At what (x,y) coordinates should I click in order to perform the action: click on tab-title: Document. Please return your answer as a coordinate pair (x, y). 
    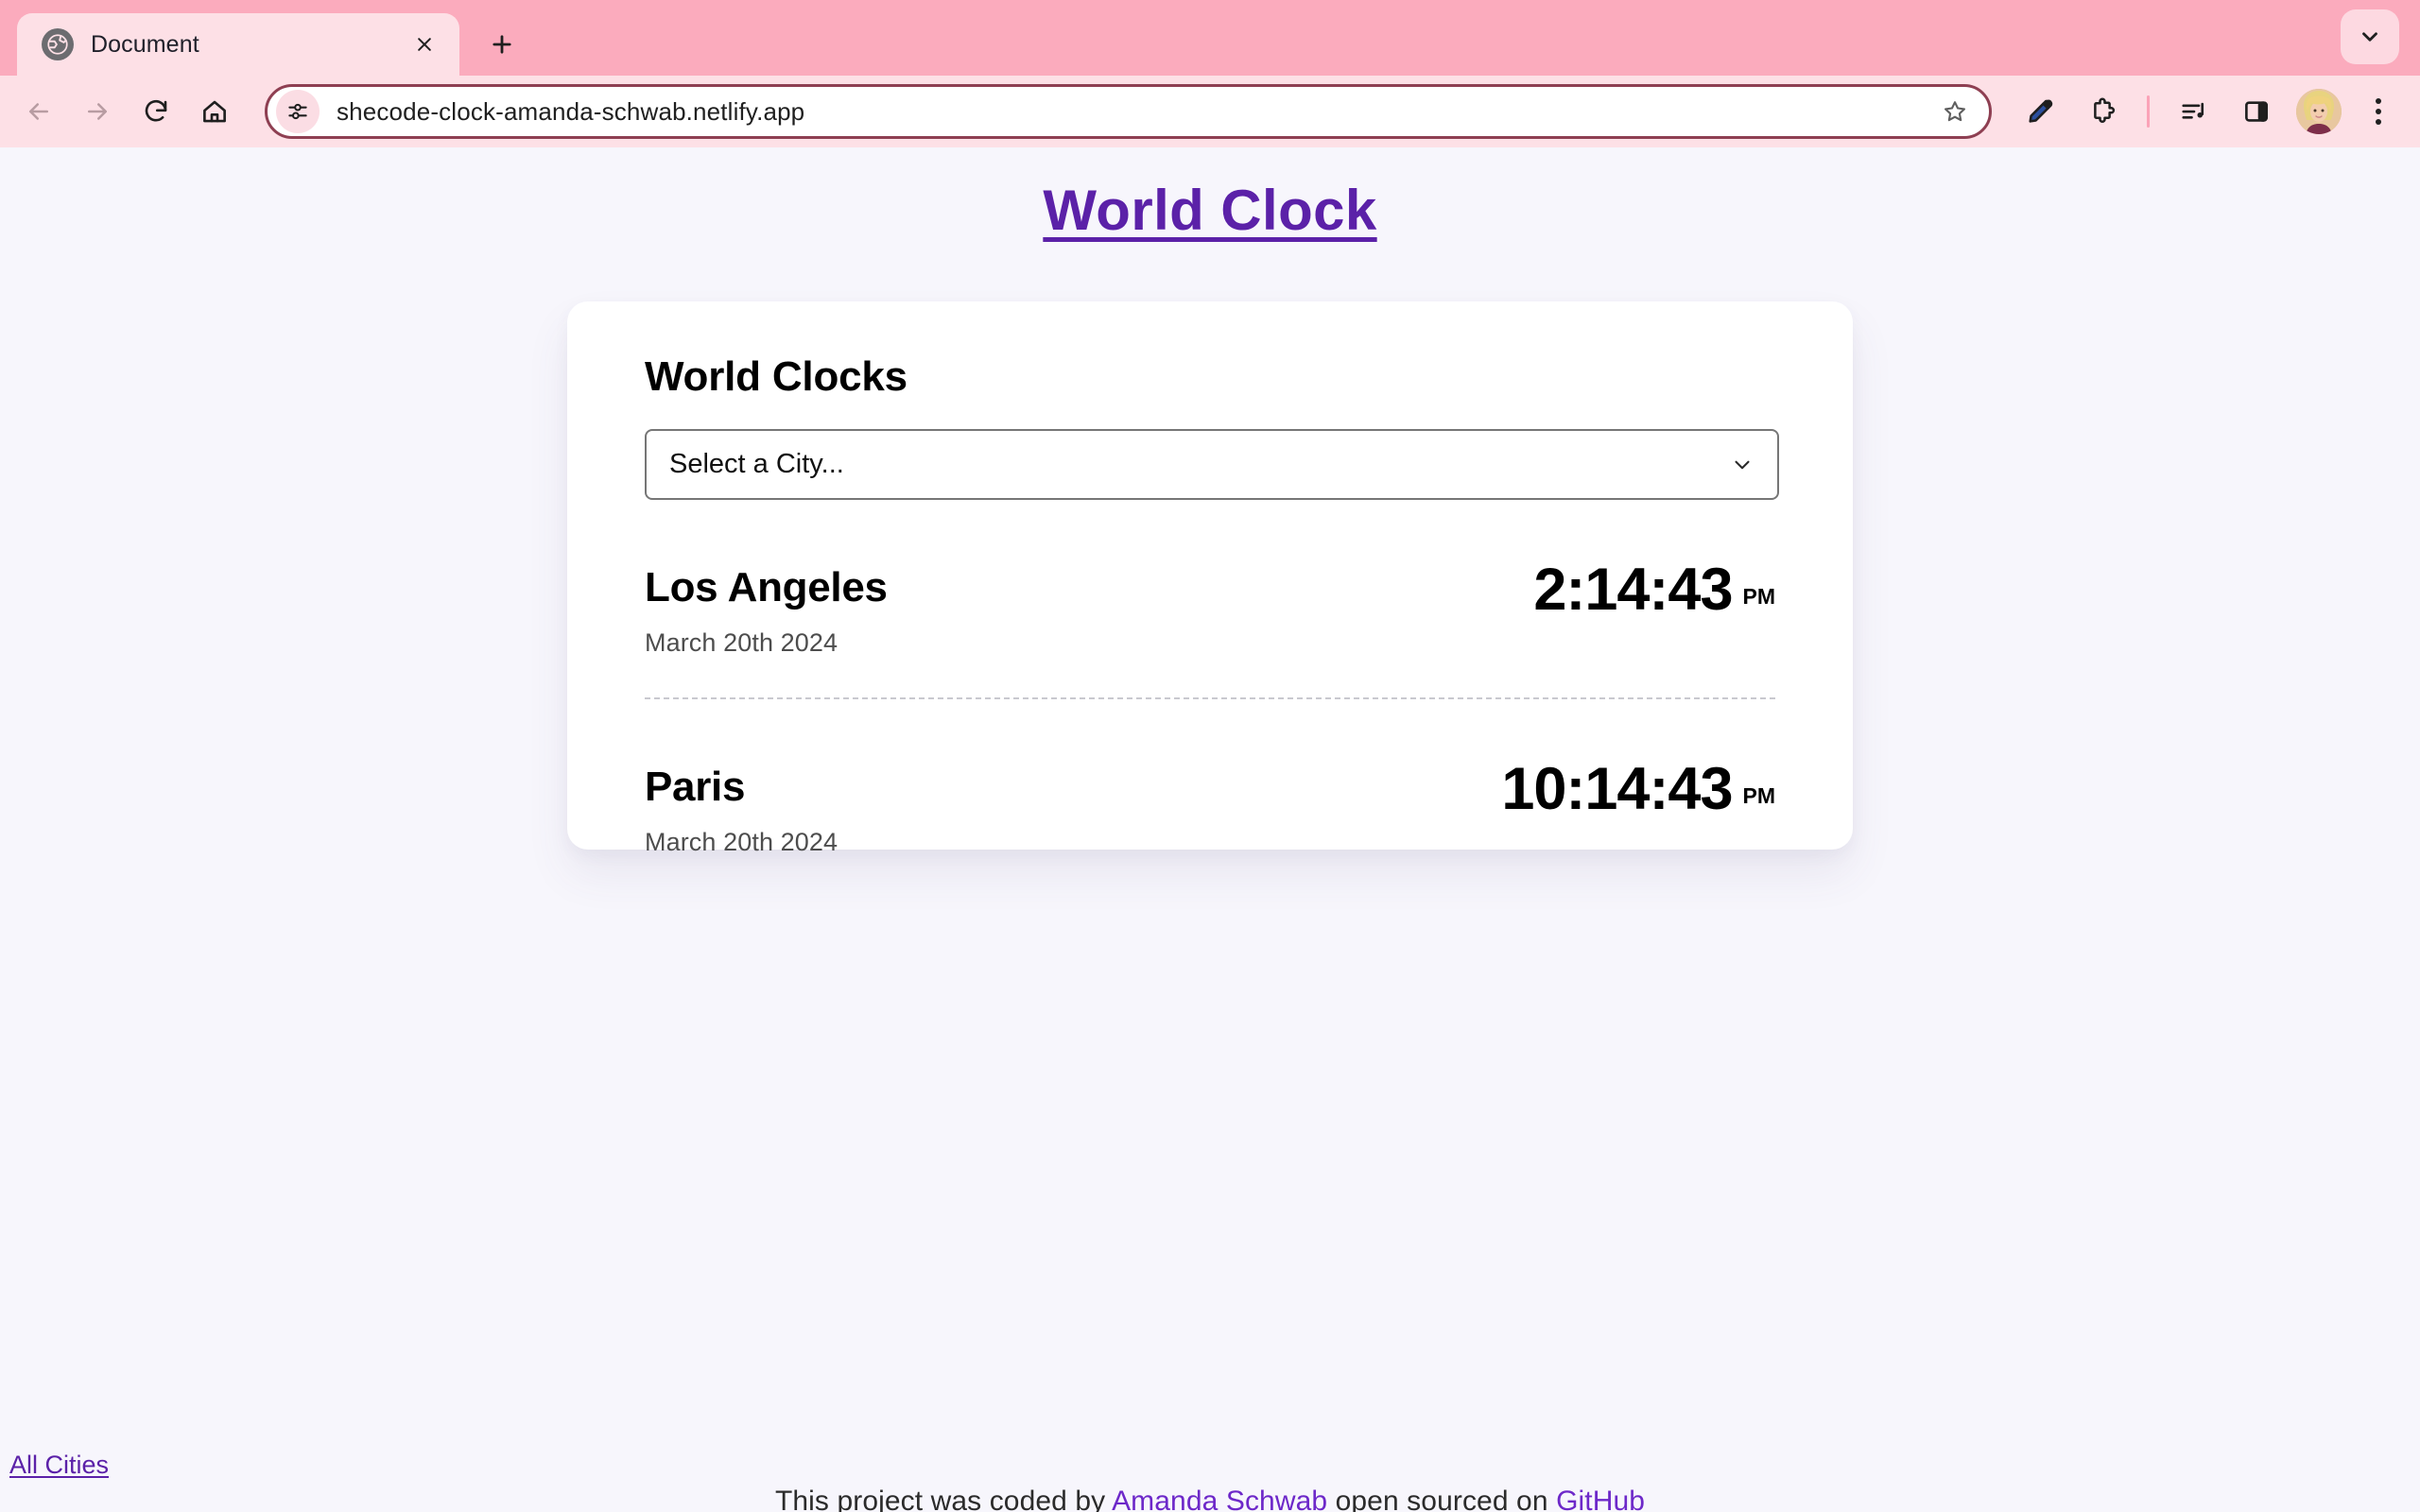
    Looking at the image, I should click on (145, 44).